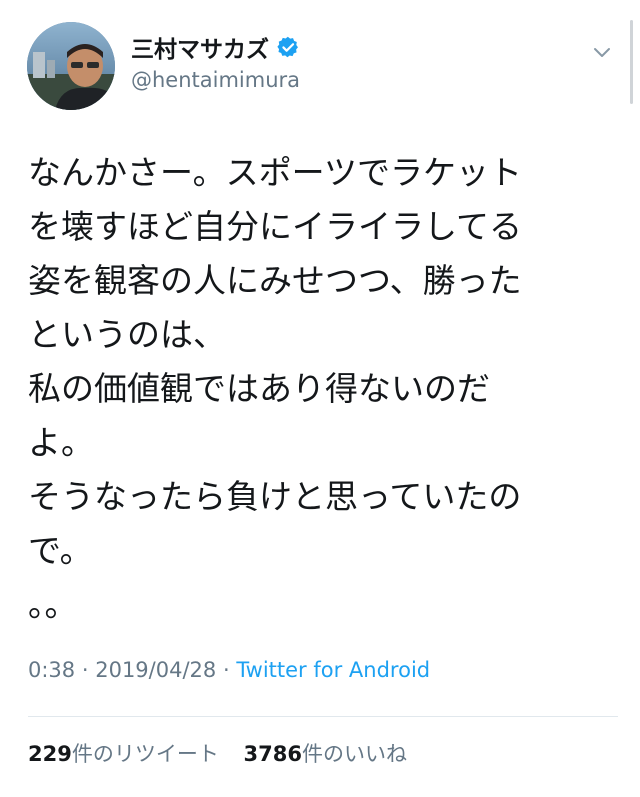 The height and width of the screenshot is (797, 640). Describe the element at coordinates (275, 172) in the screenshot. I see `tweet-text-line: なんかさー。スポーツでラケット` at that location.